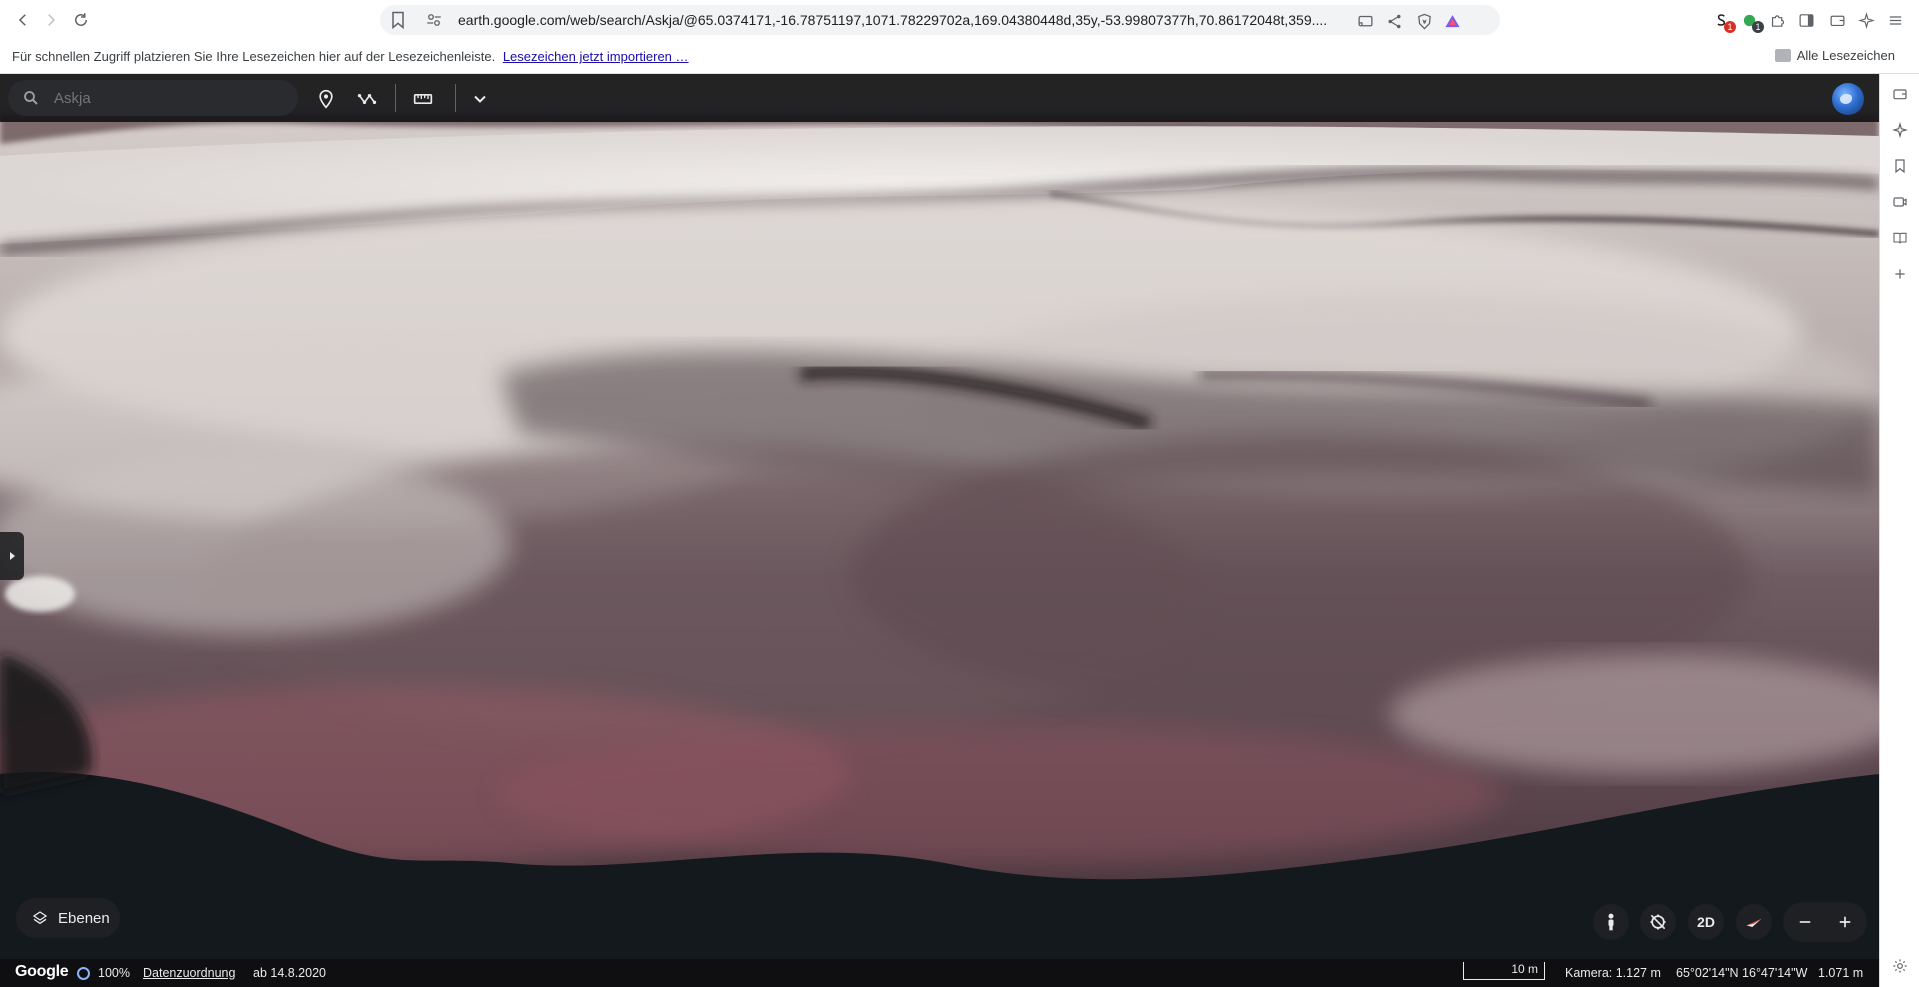 The height and width of the screenshot is (987, 1919). I want to click on extensions-menu-button, so click(1777, 20).